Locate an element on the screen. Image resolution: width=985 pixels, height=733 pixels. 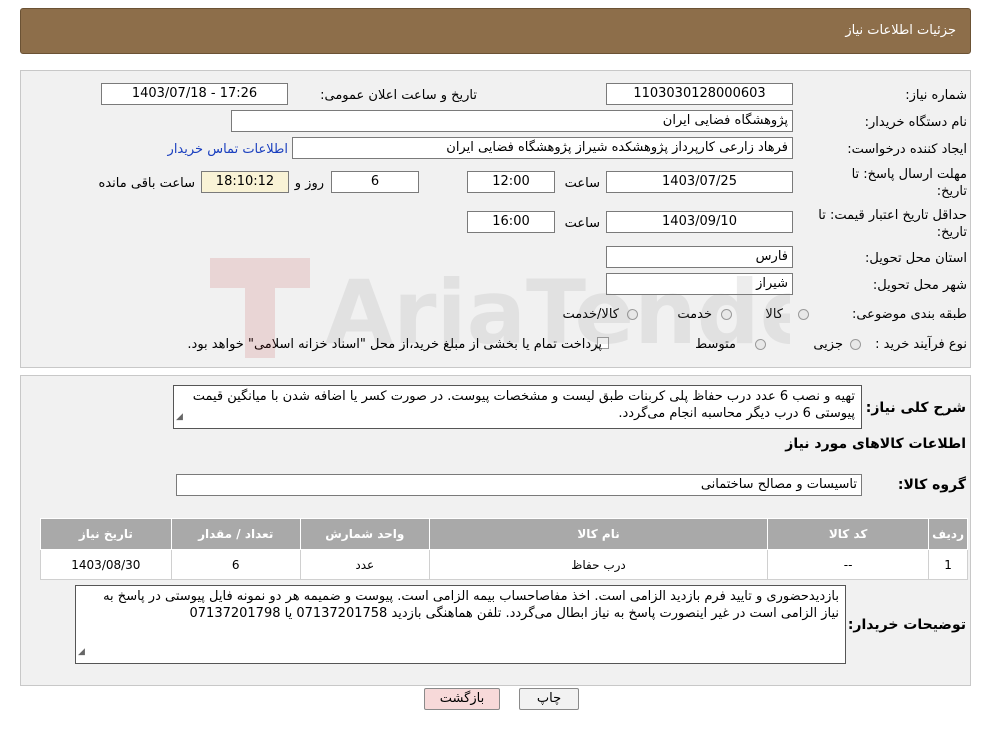
col-row: ردیف is located at coordinates (948, 534).